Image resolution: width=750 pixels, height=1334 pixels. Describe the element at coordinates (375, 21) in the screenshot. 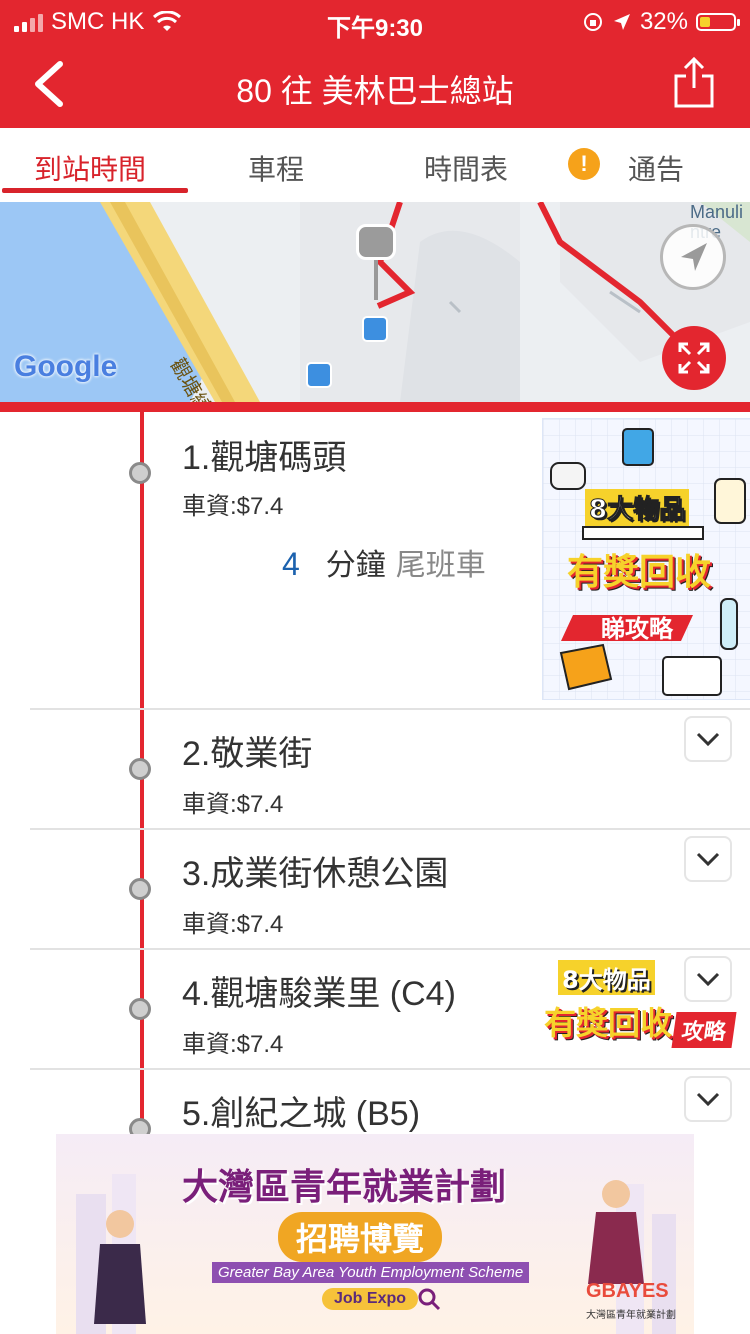

I see `status-bar: SMC HK 下午9:30 32%` at that location.